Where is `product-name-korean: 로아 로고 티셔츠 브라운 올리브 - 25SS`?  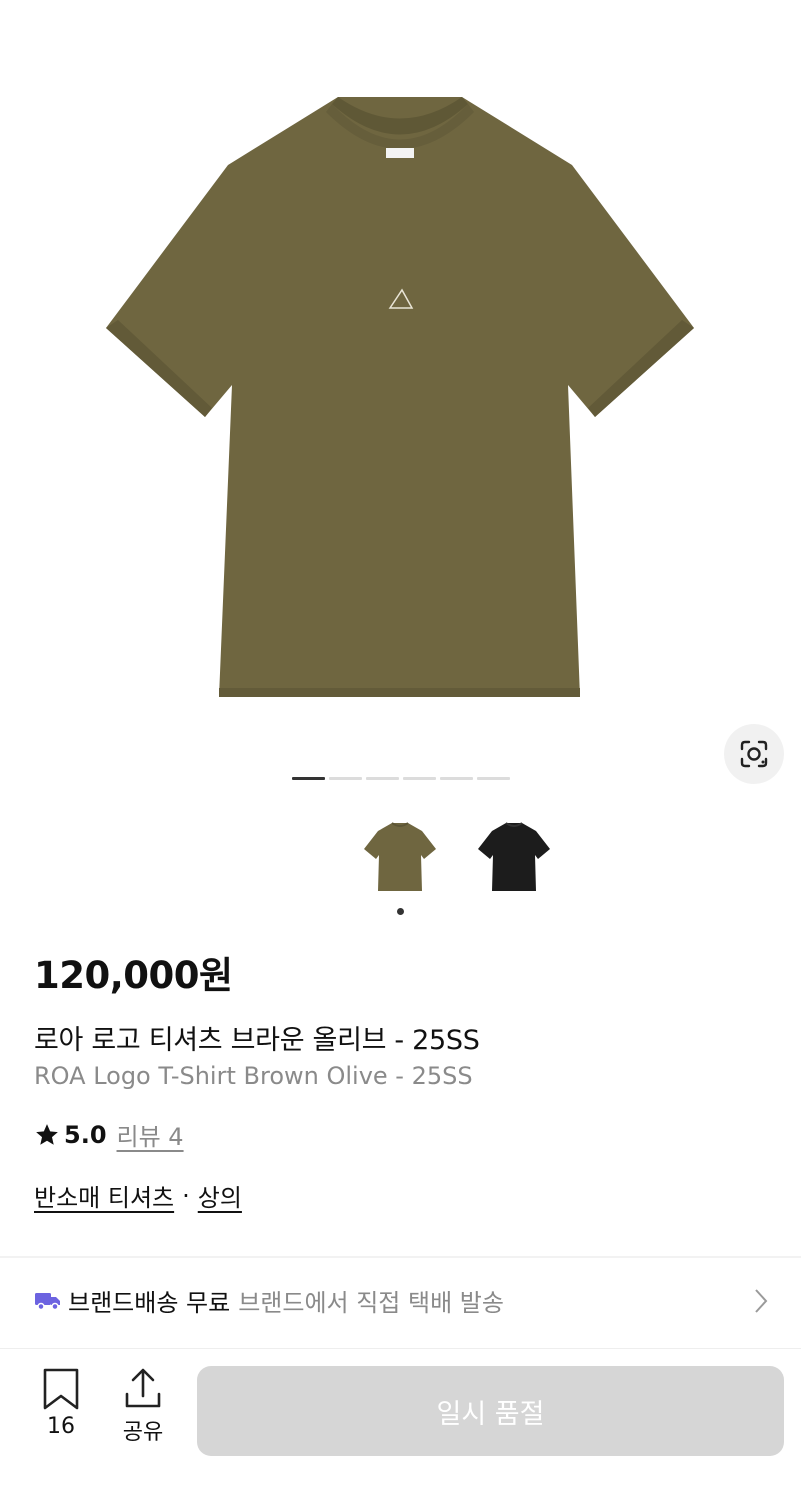 product-name-korean: 로아 로고 티셔츠 브라운 올리브 - 25SS is located at coordinates (257, 1040).